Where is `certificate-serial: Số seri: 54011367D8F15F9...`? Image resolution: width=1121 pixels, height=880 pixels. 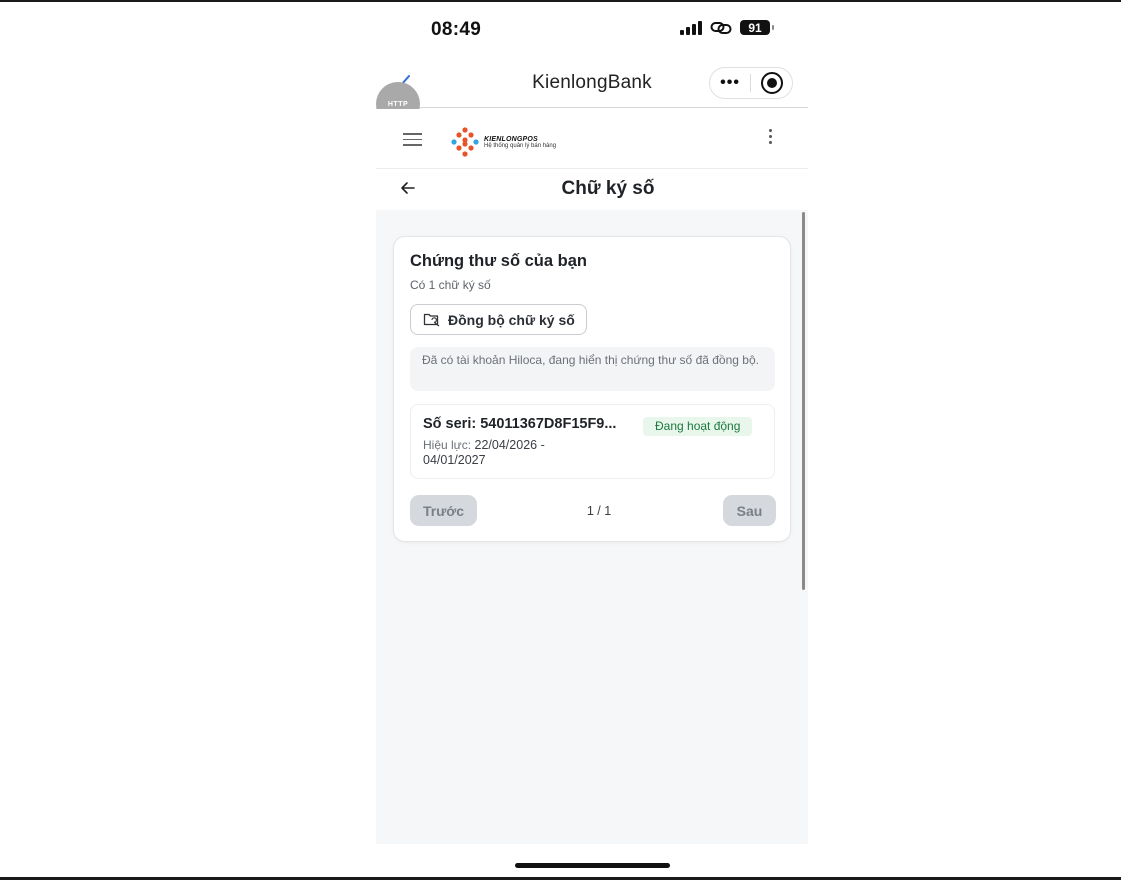
certificate-serial: Số seri: 54011367D8F15F9... is located at coordinates (520, 424).